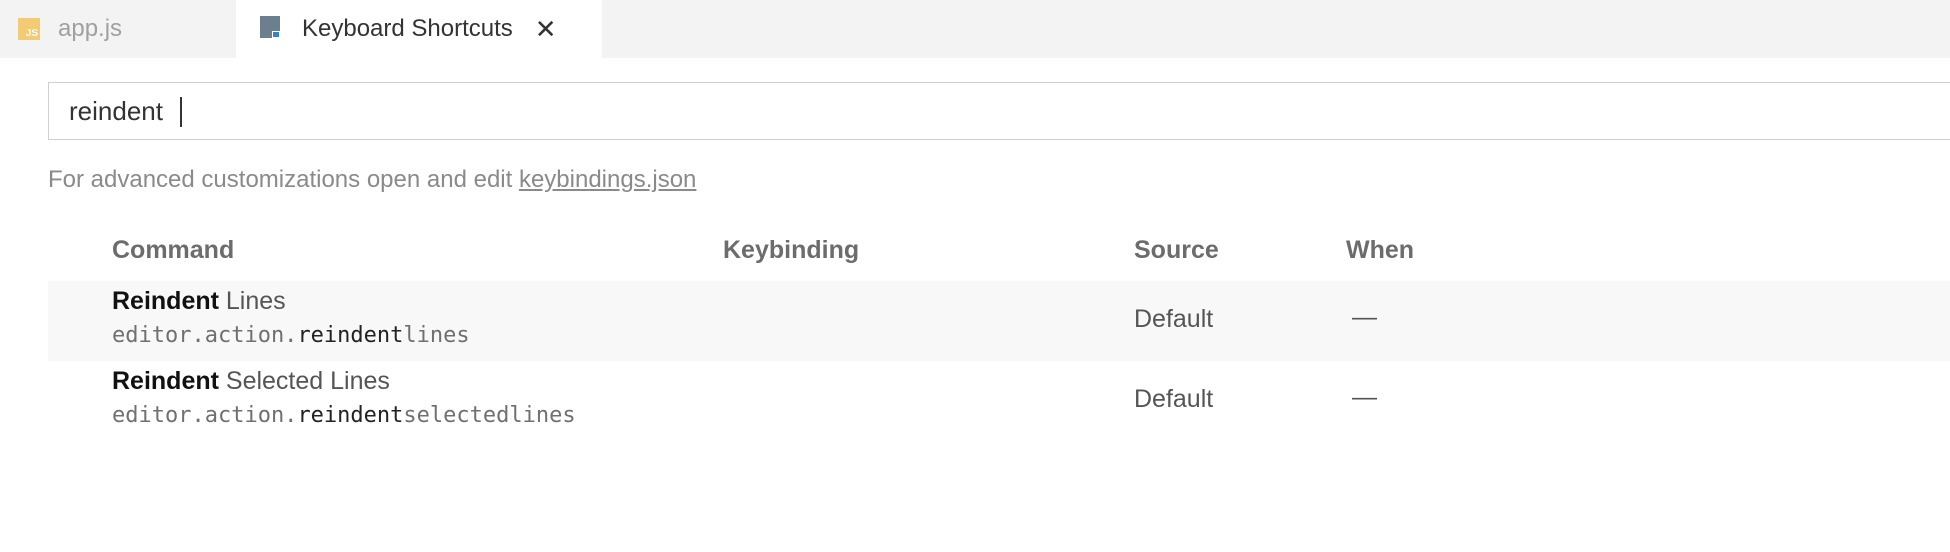 This screenshot has height=552, width=1950. Describe the element at coordinates (1176, 250) in the screenshot. I see `column-header-source: Source` at that location.